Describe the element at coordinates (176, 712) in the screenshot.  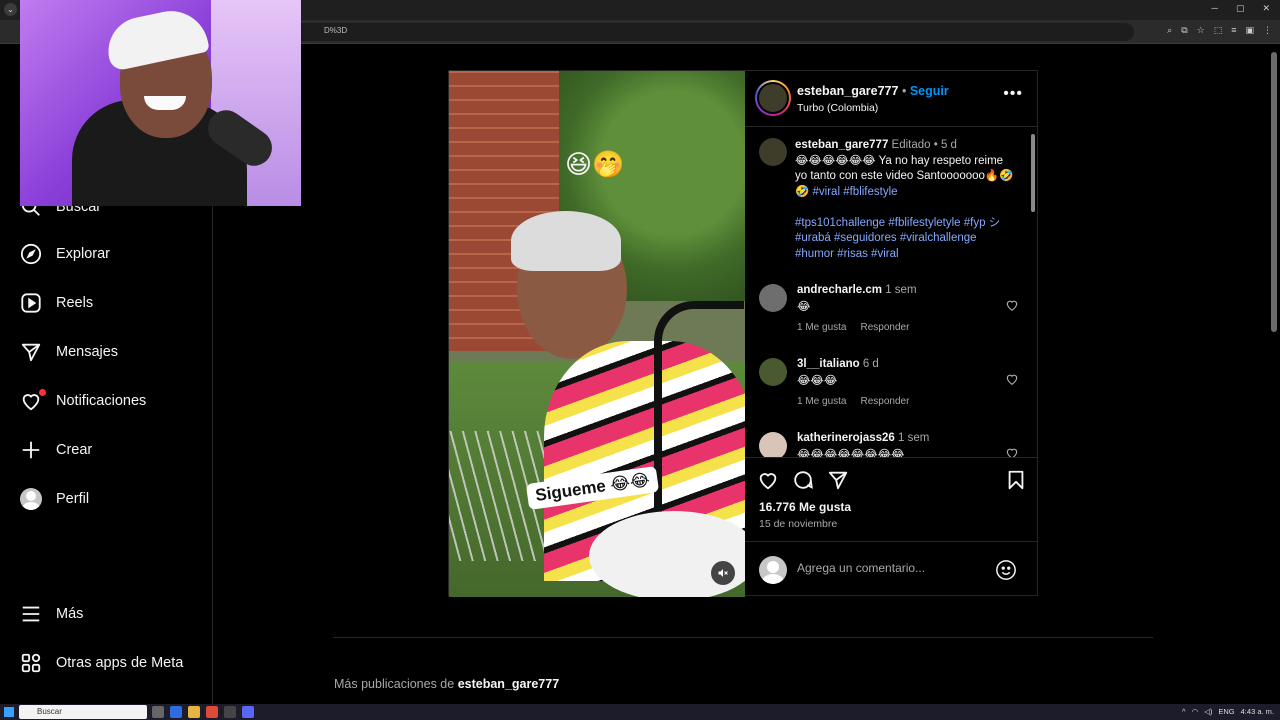
I see `edge-icon` at that location.